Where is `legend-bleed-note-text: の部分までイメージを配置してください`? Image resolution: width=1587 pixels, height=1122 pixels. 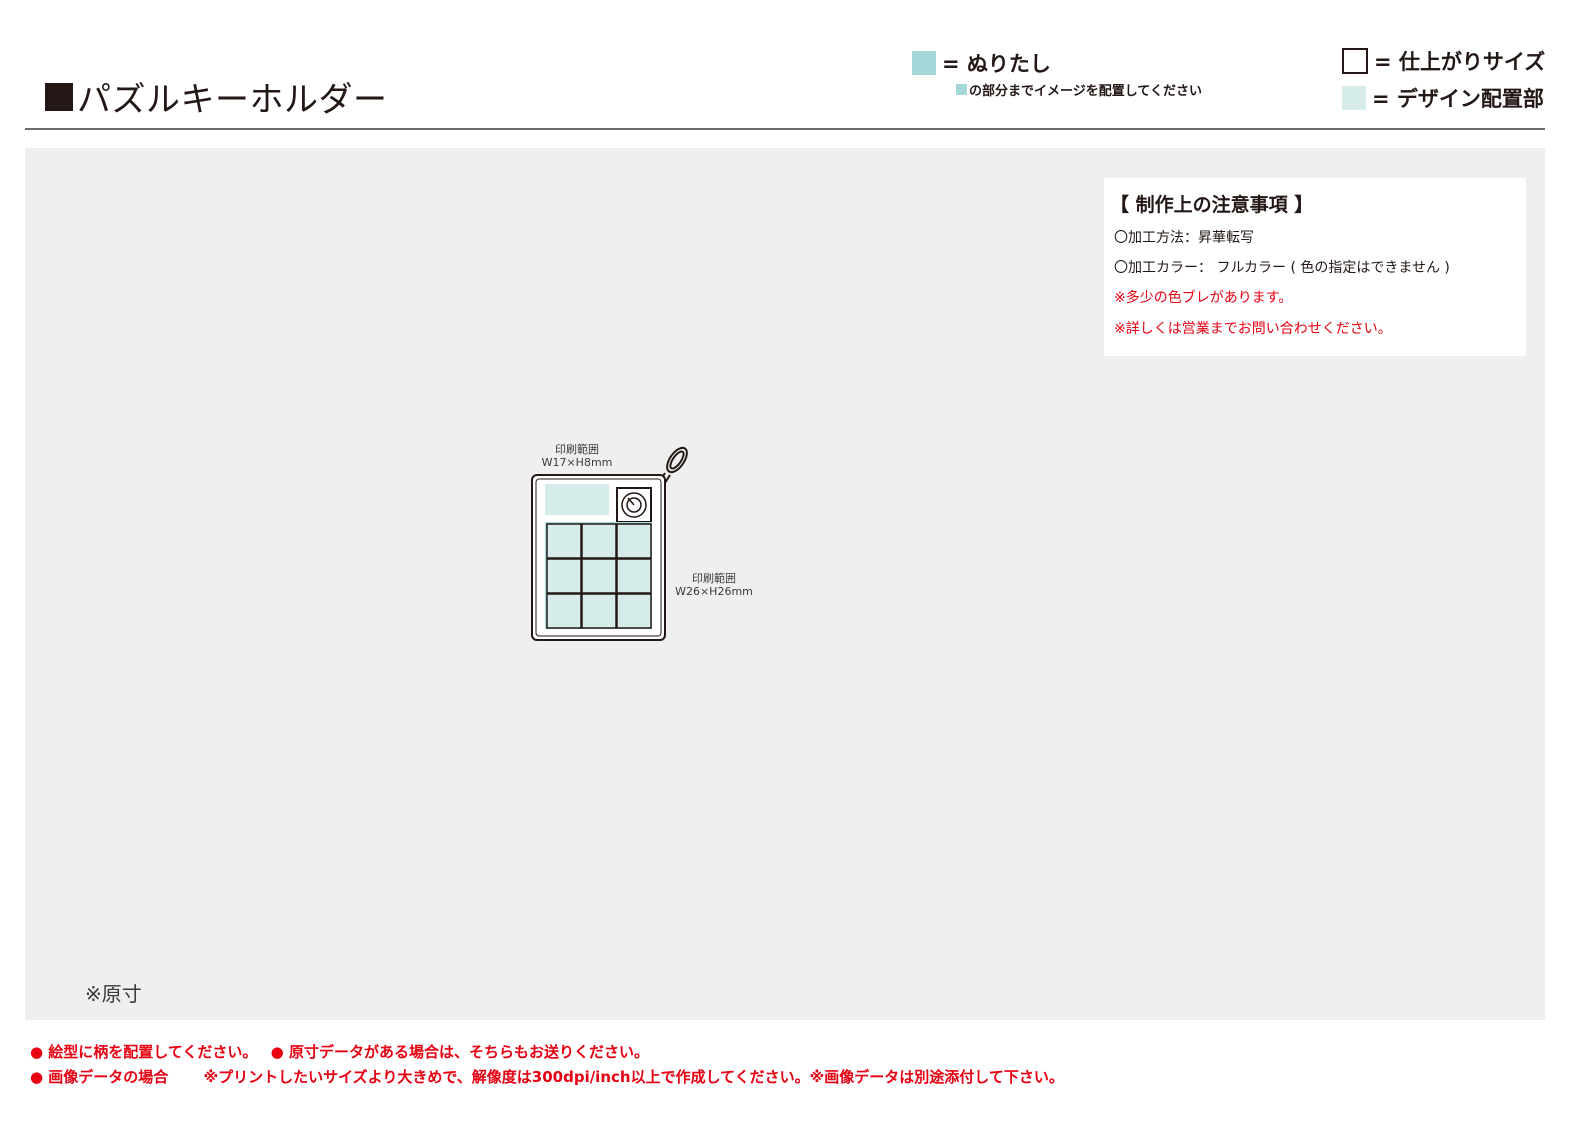 legend-bleed-note-text: の部分までイメージを配置してください is located at coordinates (1085, 91).